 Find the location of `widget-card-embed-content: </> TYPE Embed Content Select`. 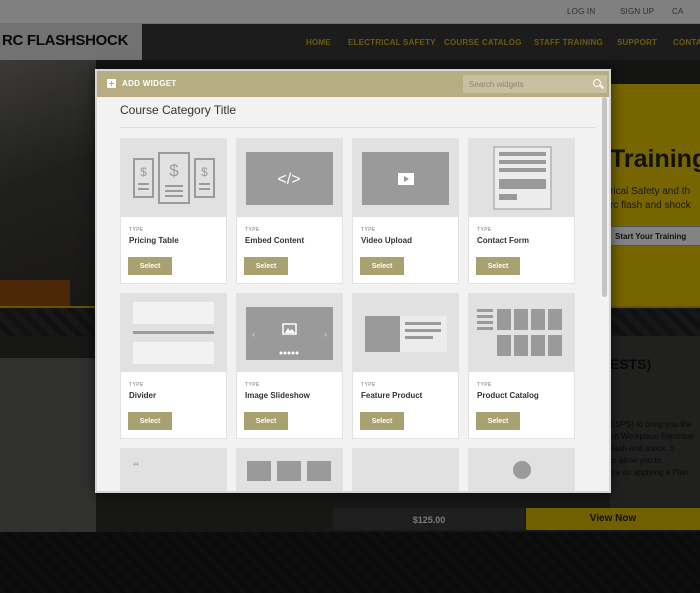

widget-card-embed-content: </> TYPE Embed Content Select is located at coordinates (289, 211).